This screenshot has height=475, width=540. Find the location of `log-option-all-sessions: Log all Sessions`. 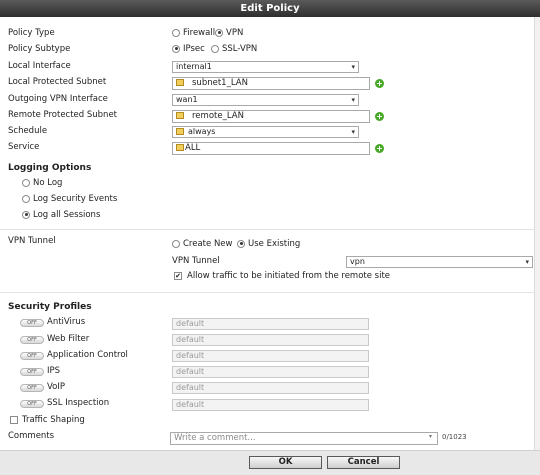

log-option-all-sessions: Log all Sessions is located at coordinates (61, 215).